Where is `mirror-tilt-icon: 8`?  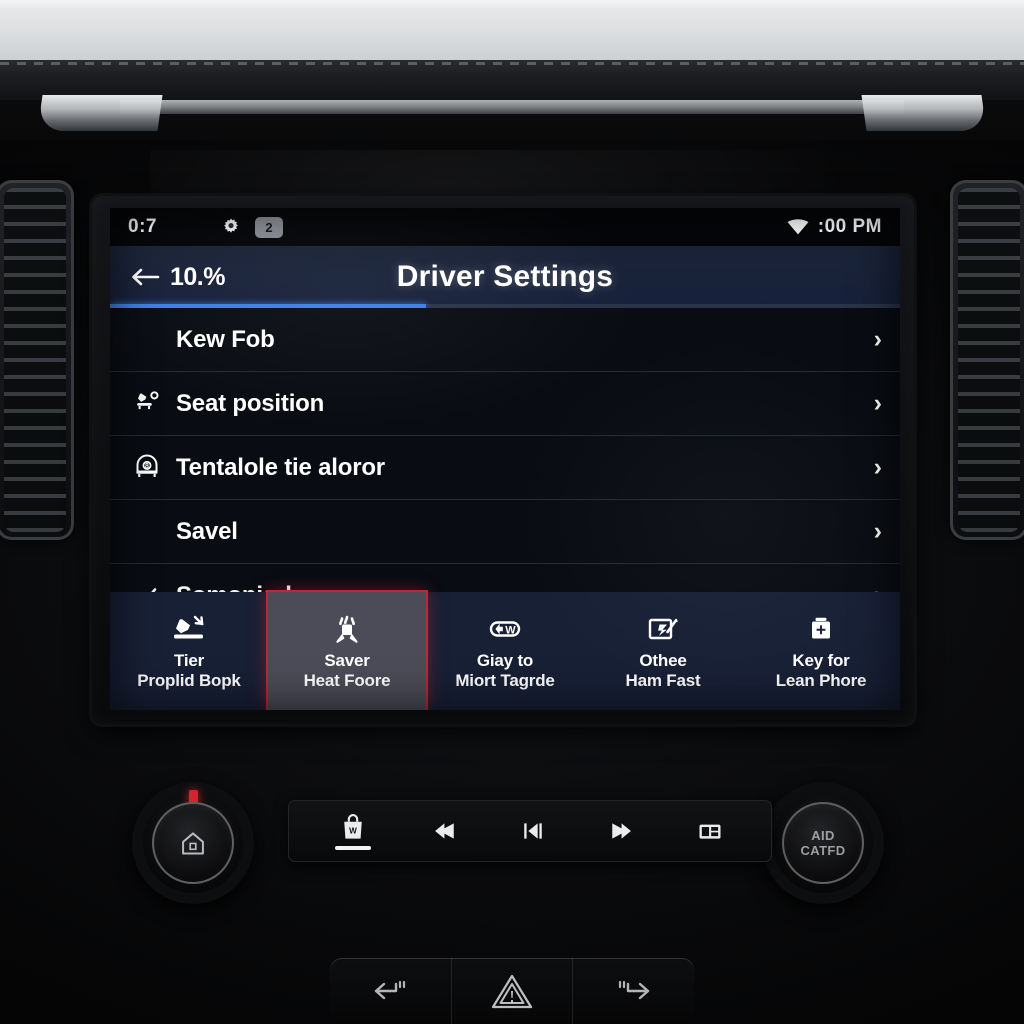
mirror-tilt-icon: 8 is located at coordinates (147, 468).